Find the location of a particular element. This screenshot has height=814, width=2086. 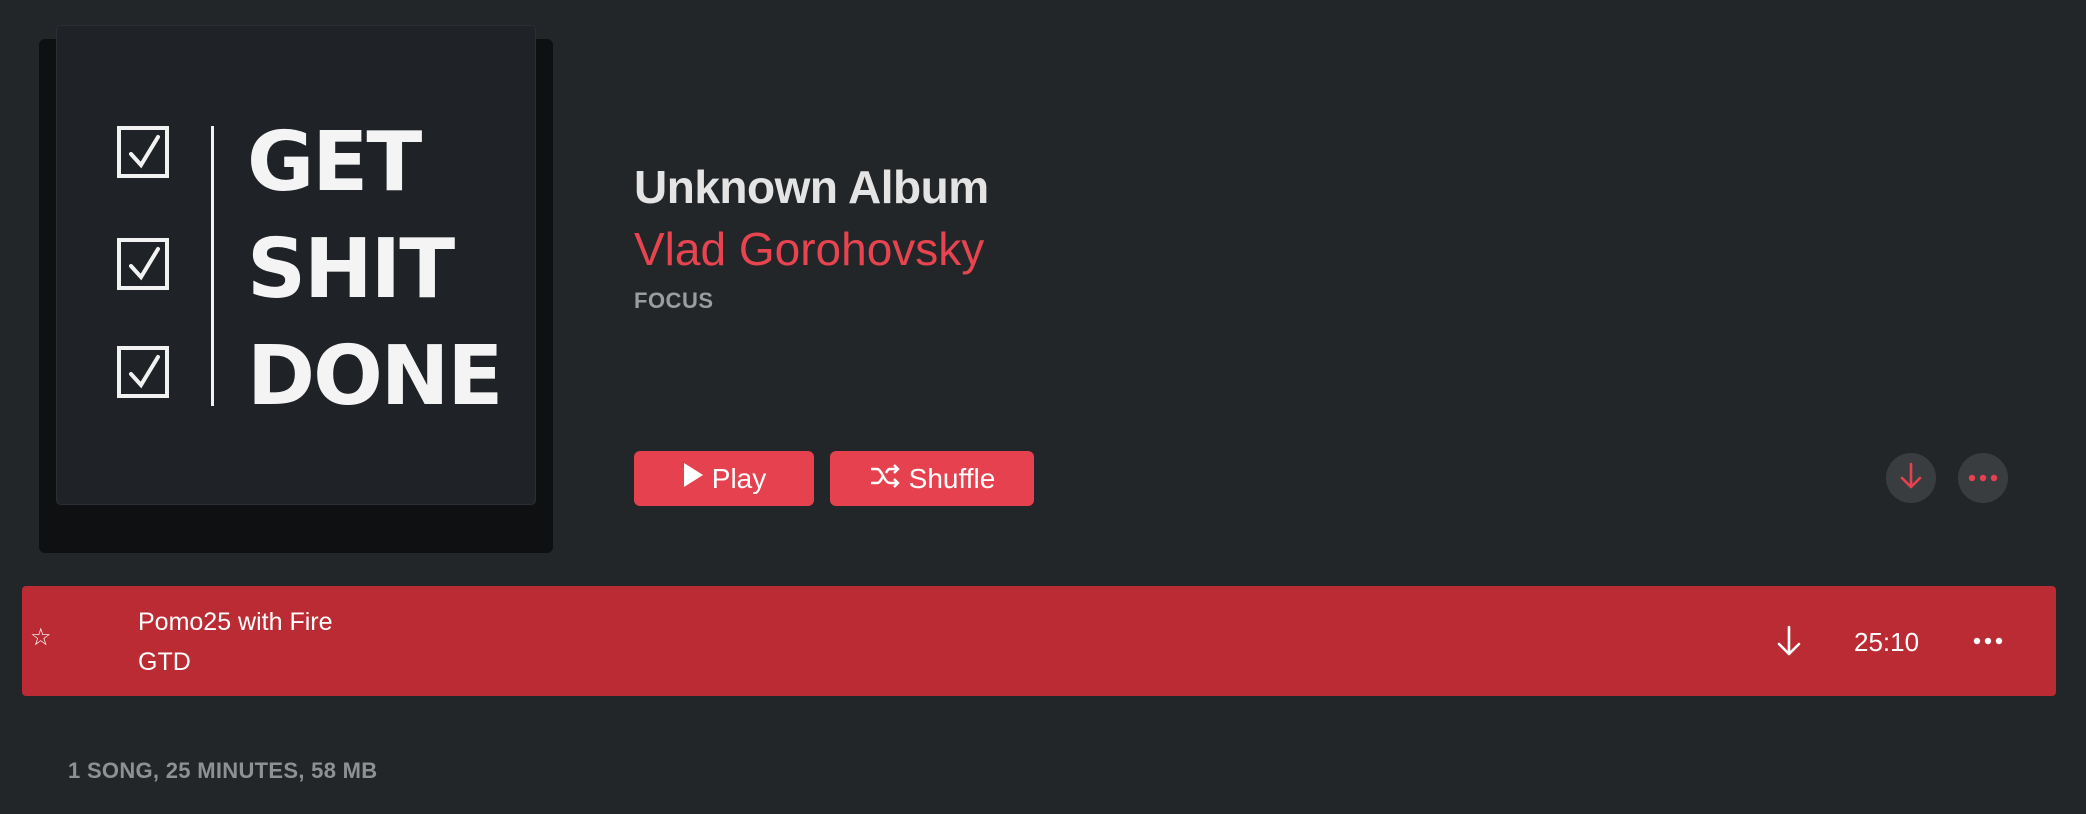

track-title: Pomo25 with Fire is located at coordinates (235, 622).